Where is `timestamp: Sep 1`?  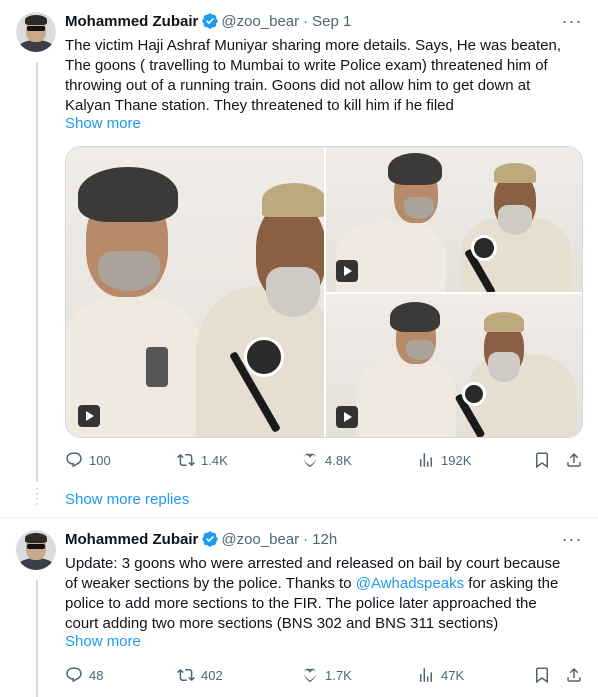 timestamp: Sep 1 is located at coordinates (331, 21).